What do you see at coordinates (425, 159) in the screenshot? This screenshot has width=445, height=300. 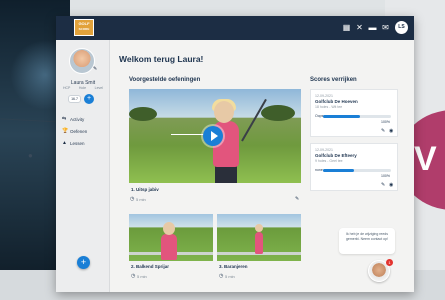 I see `promo-letter: V` at bounding box center [425, 159].